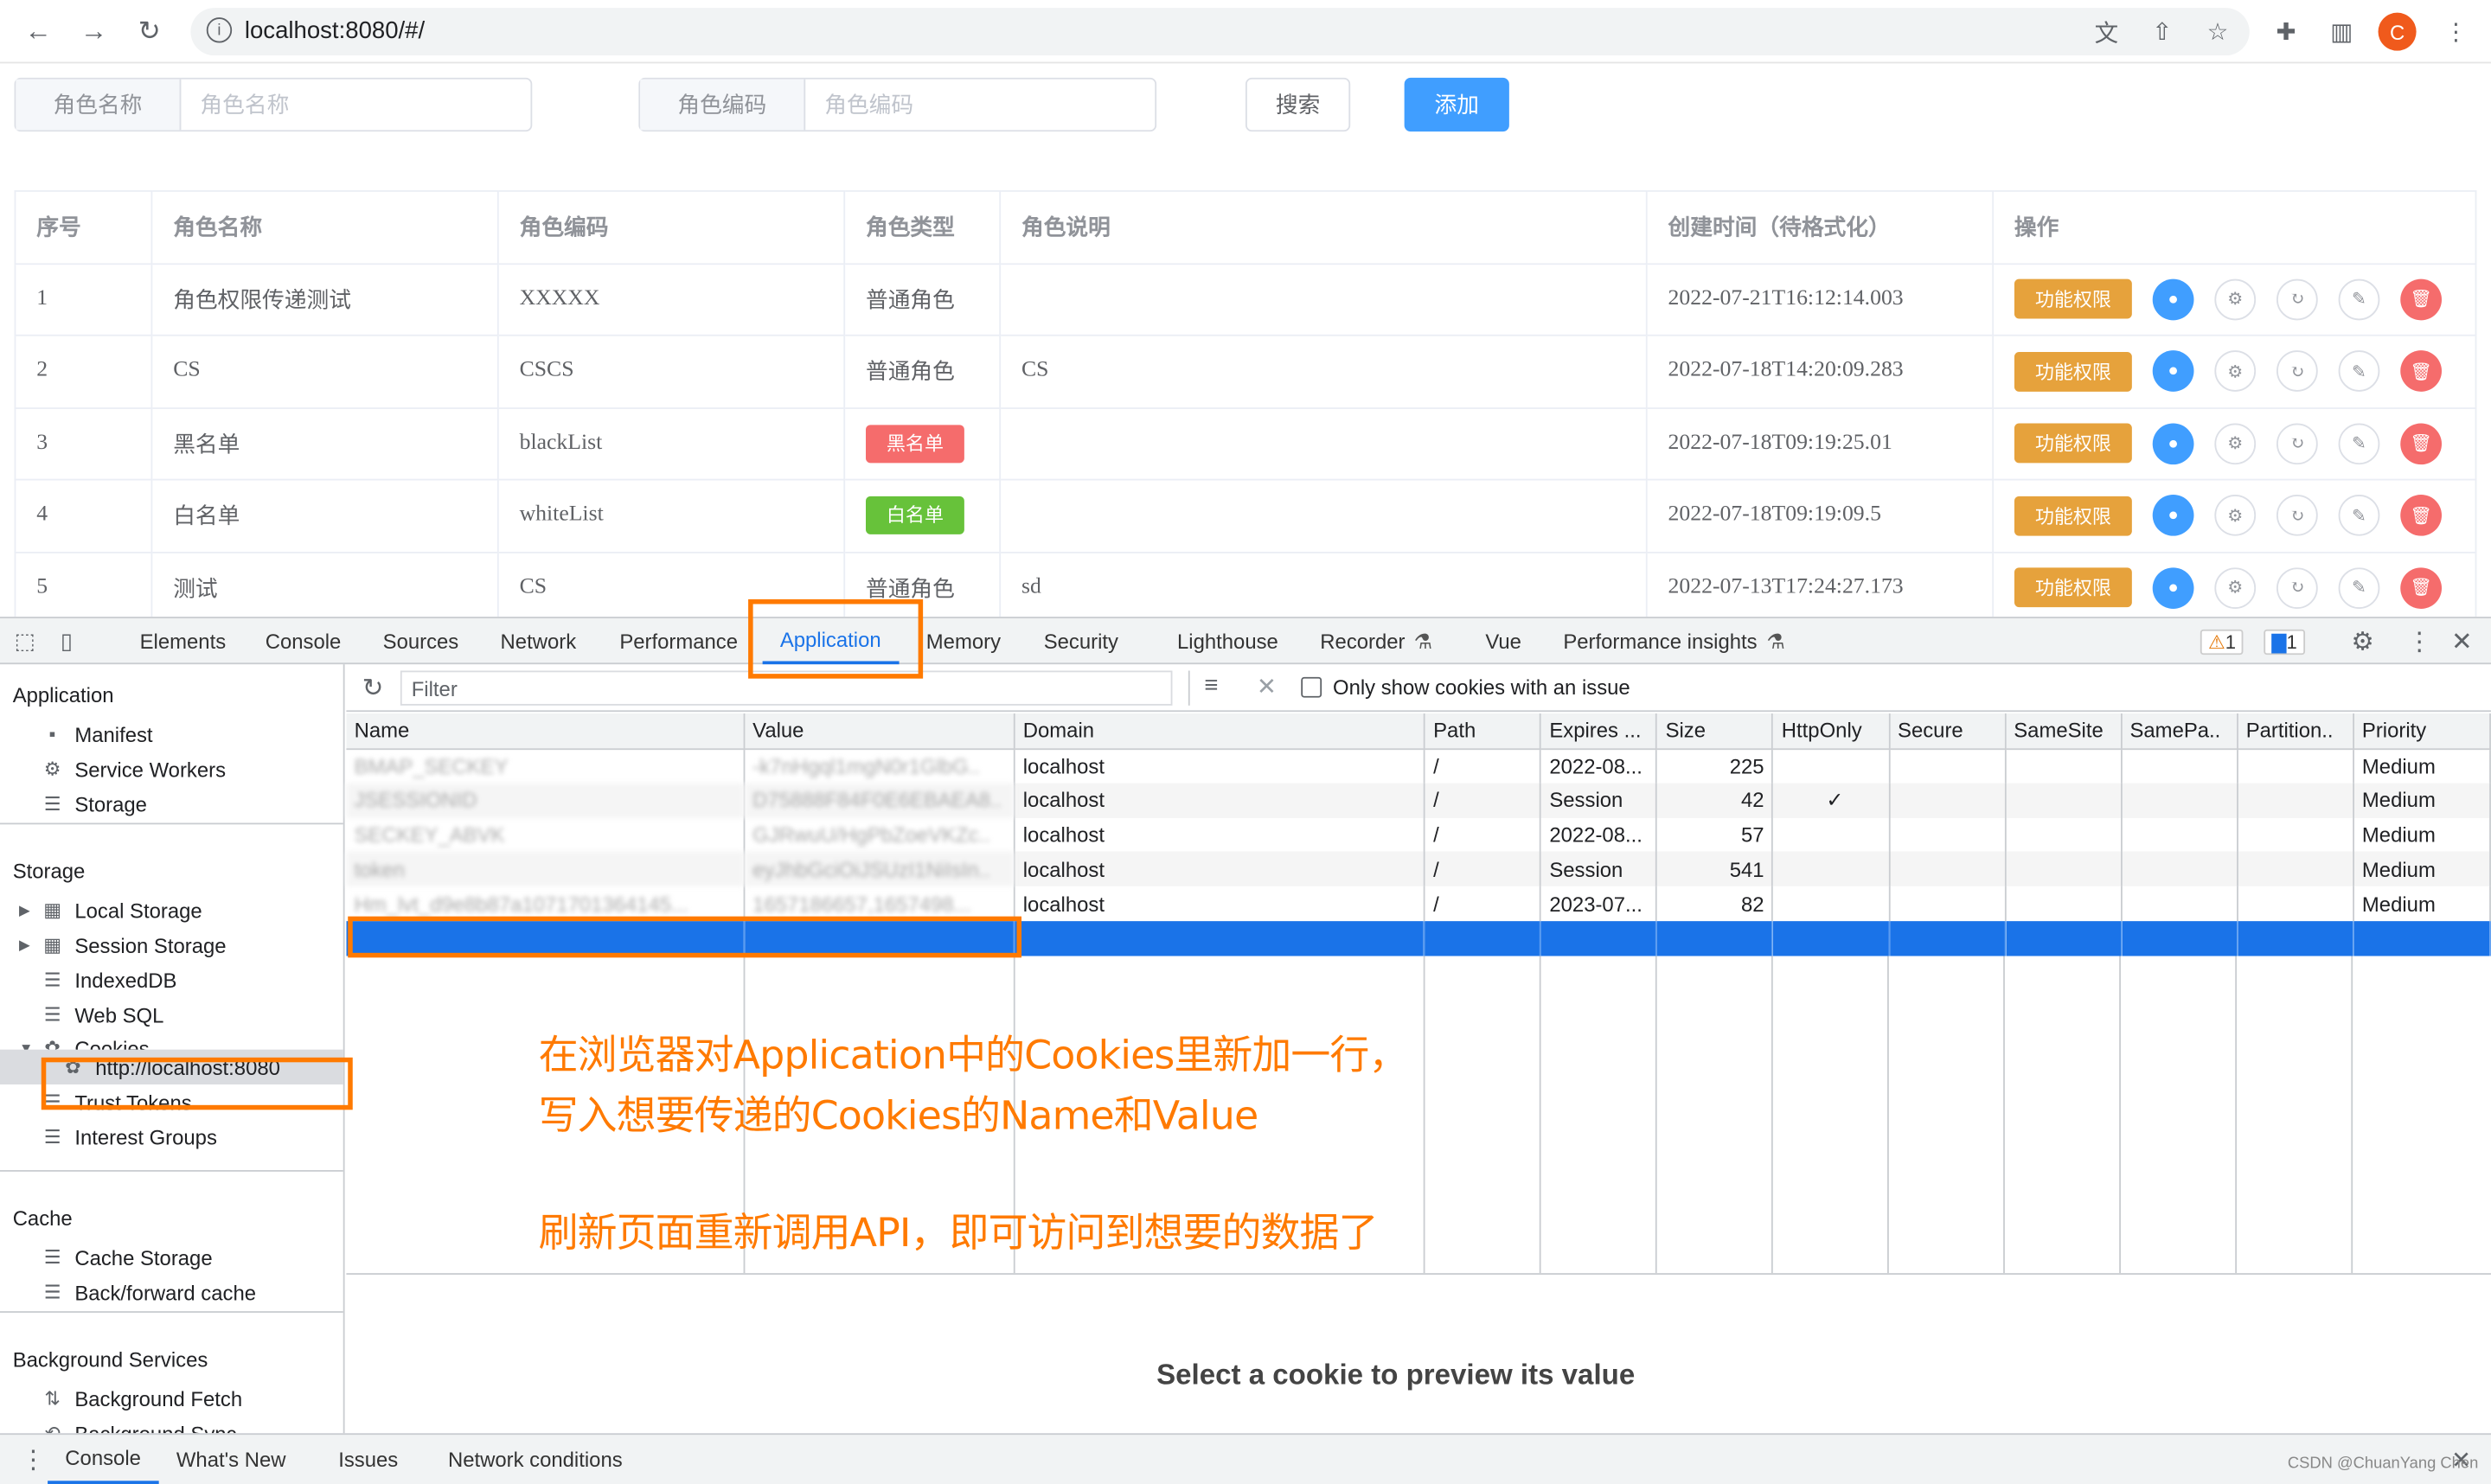 The width and height of the screenshot is (2491, 1484). I want to click on sidebar-item-indexeddb: ☰ IndexedDB, so click(110, 980).